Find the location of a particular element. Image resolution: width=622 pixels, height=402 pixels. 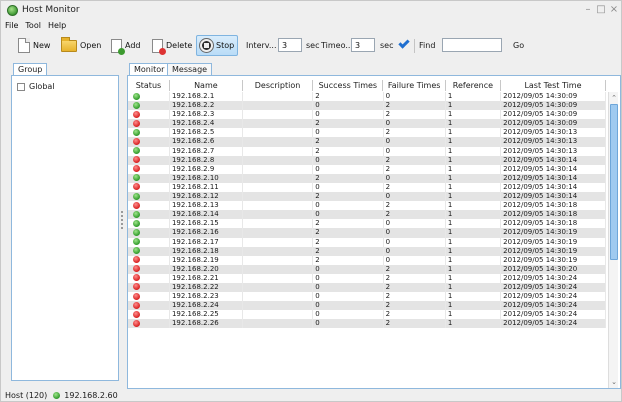

tab-monitor: Monitor is located at coordinates (149, 69).